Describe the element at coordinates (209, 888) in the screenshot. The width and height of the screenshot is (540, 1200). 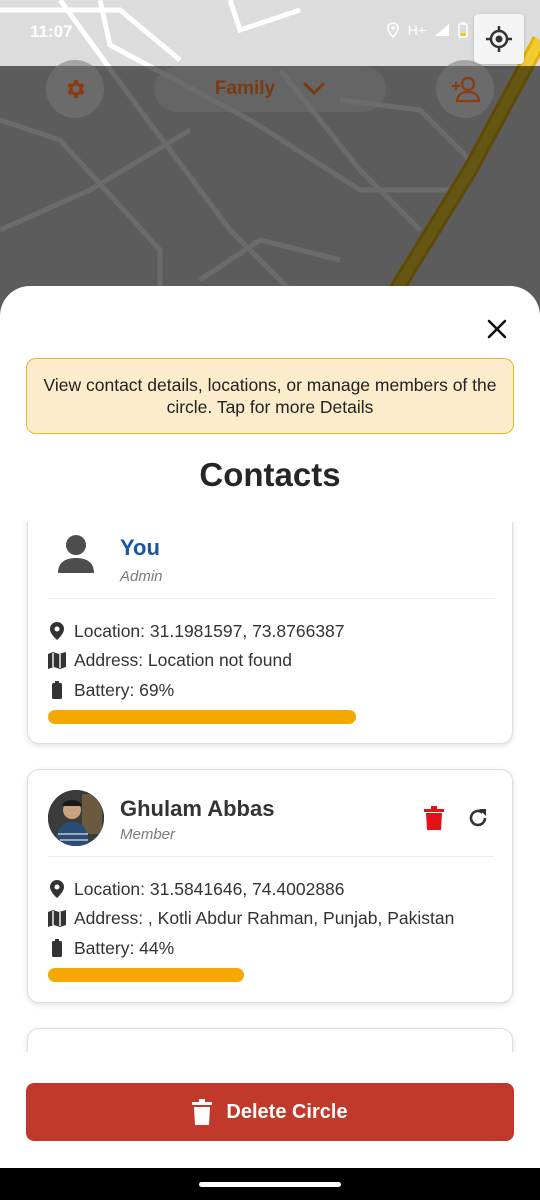
I see `location-text: Location: 31.5841646, 74.4002886` at that location.